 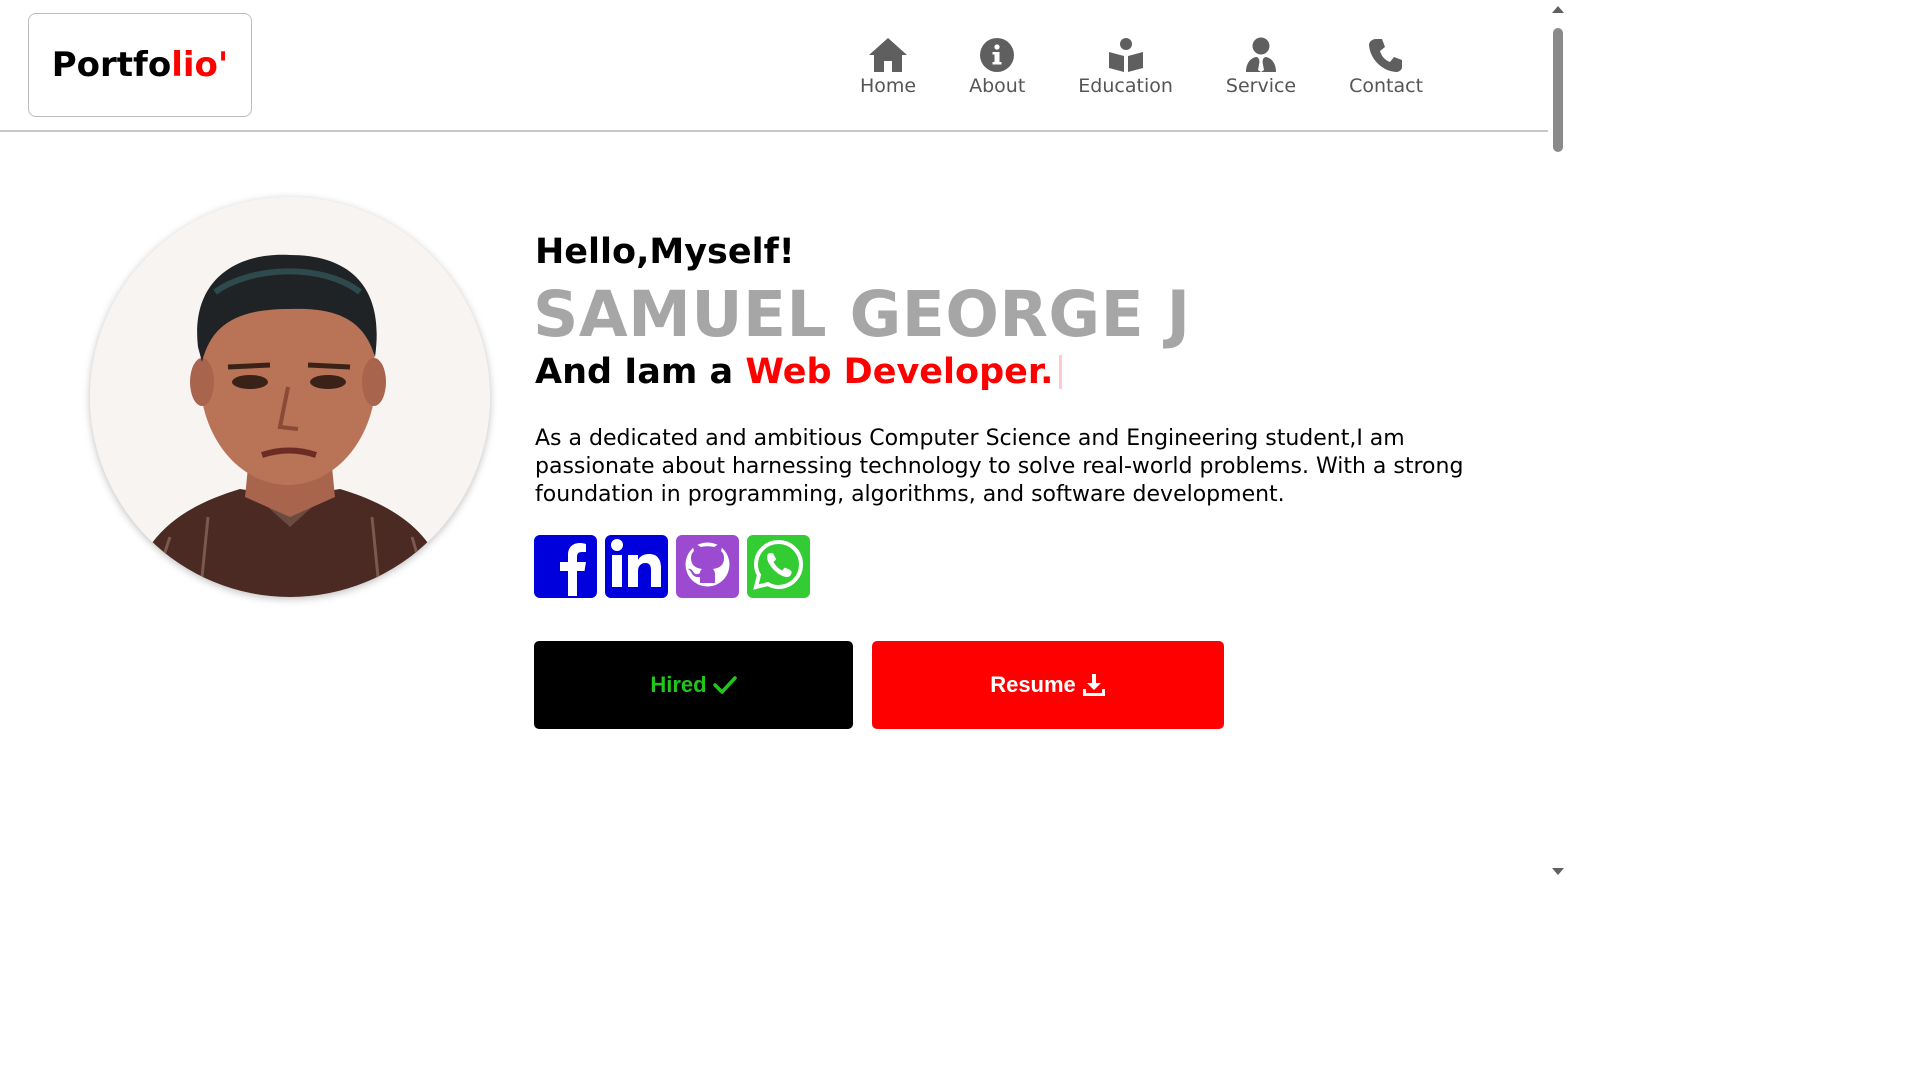 What do you see at coordinates (1386, 86) in the screenshot?
I see `nav-label-contact: Contact` at bounding box center [1386, 86].